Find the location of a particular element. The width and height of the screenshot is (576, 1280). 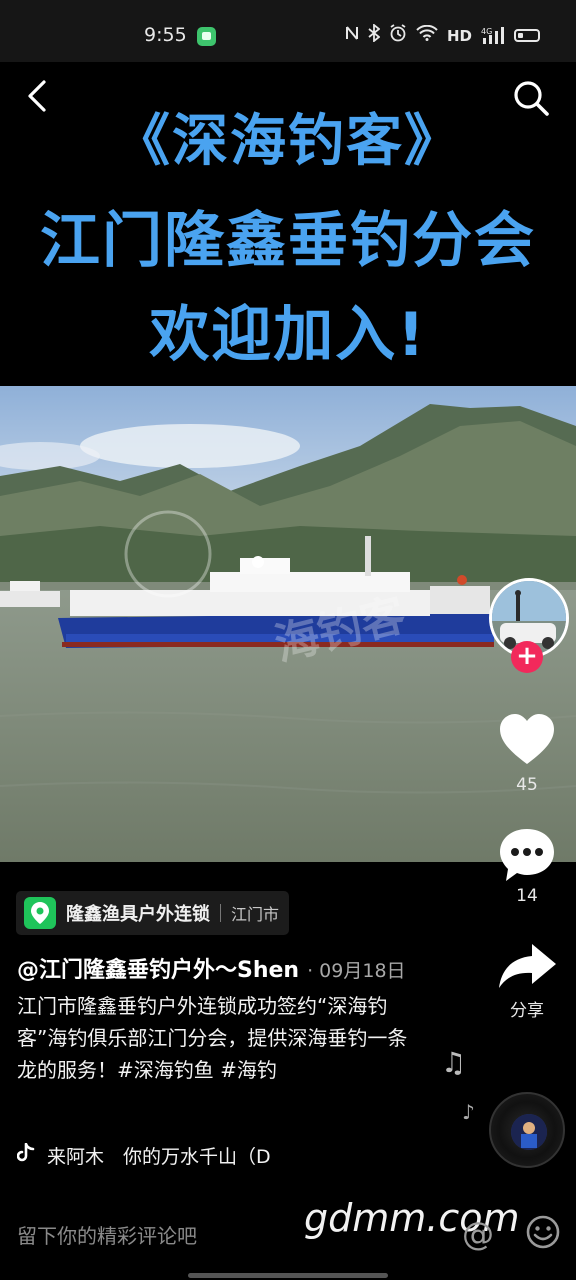

location-pin-icon is located at coordinates (40, 913).